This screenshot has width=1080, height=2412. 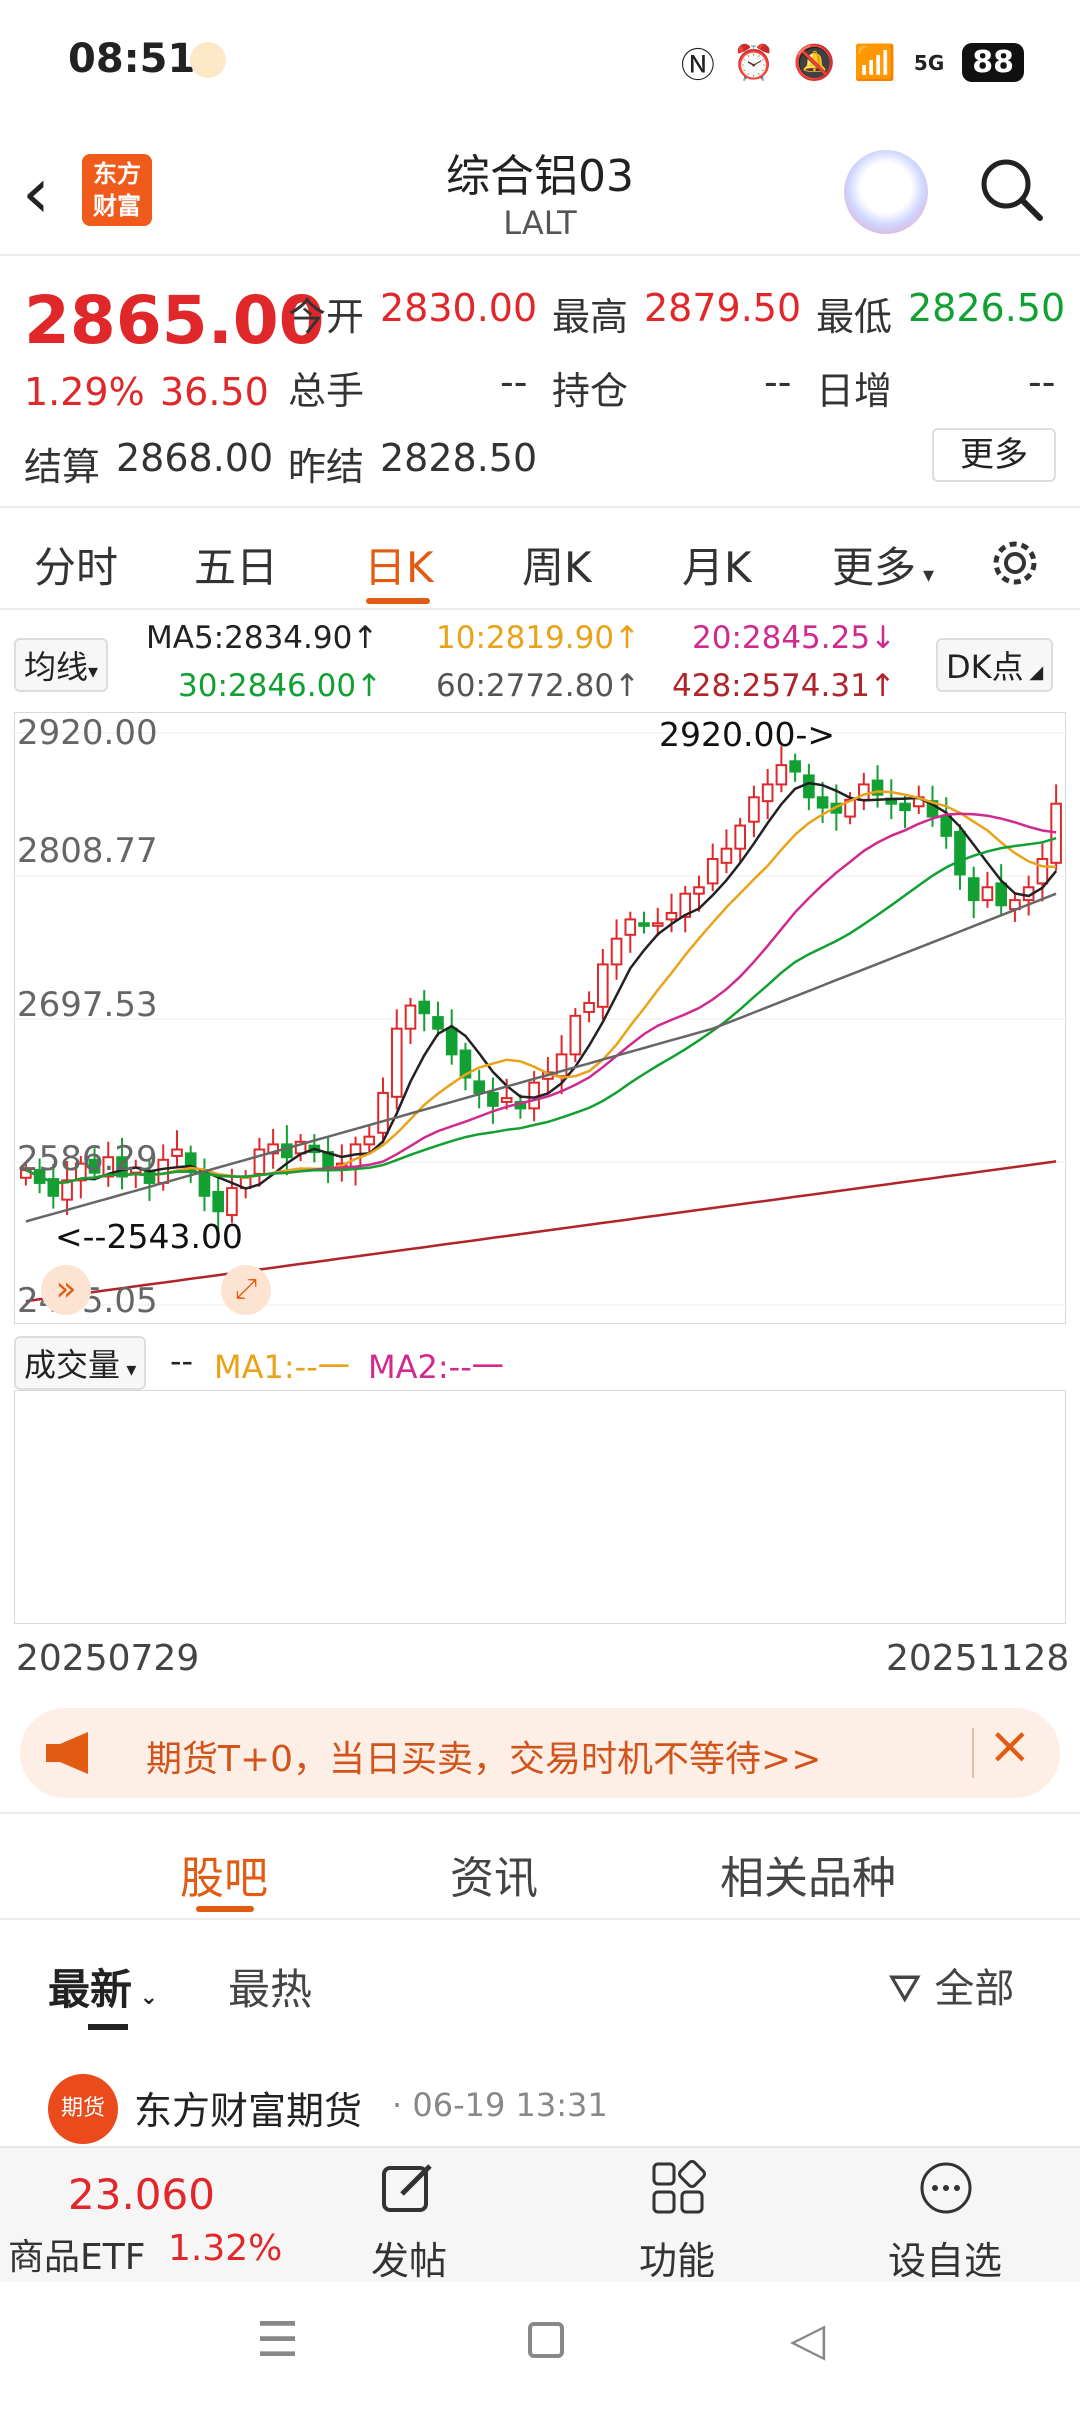 I want to click on robot-assistant-icon, so click(x=886, y=192).